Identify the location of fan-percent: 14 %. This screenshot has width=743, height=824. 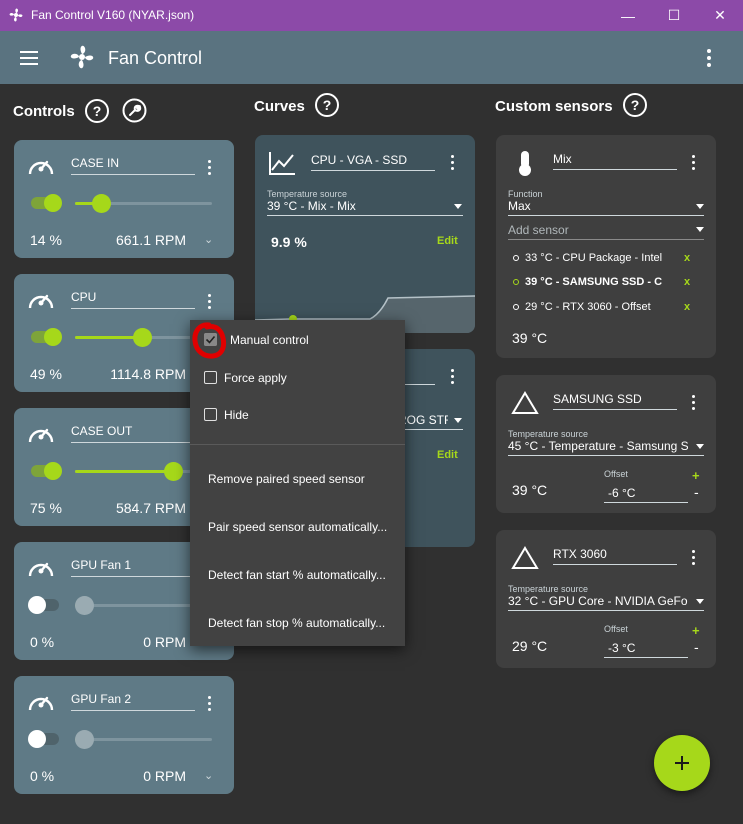
(46, 240).